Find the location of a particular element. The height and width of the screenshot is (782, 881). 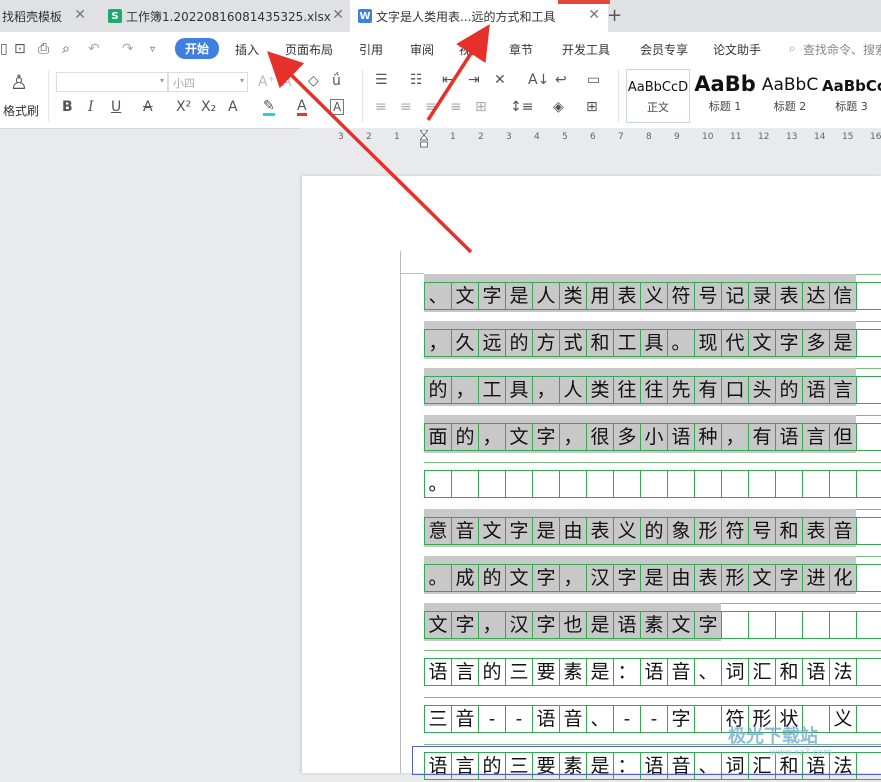

bold-icon: B is located at coordinates (67, 107).